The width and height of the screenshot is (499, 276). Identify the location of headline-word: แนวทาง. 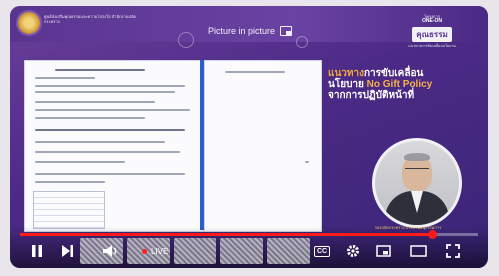
(346, 73).